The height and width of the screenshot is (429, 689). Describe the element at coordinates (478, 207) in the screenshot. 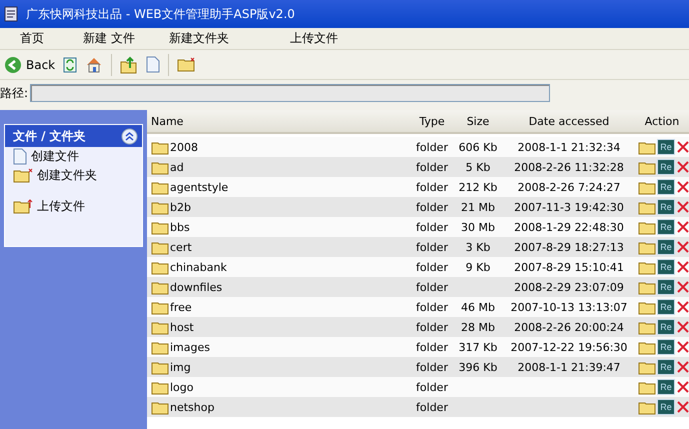

I see `file-size: 21 Mb` at that location.